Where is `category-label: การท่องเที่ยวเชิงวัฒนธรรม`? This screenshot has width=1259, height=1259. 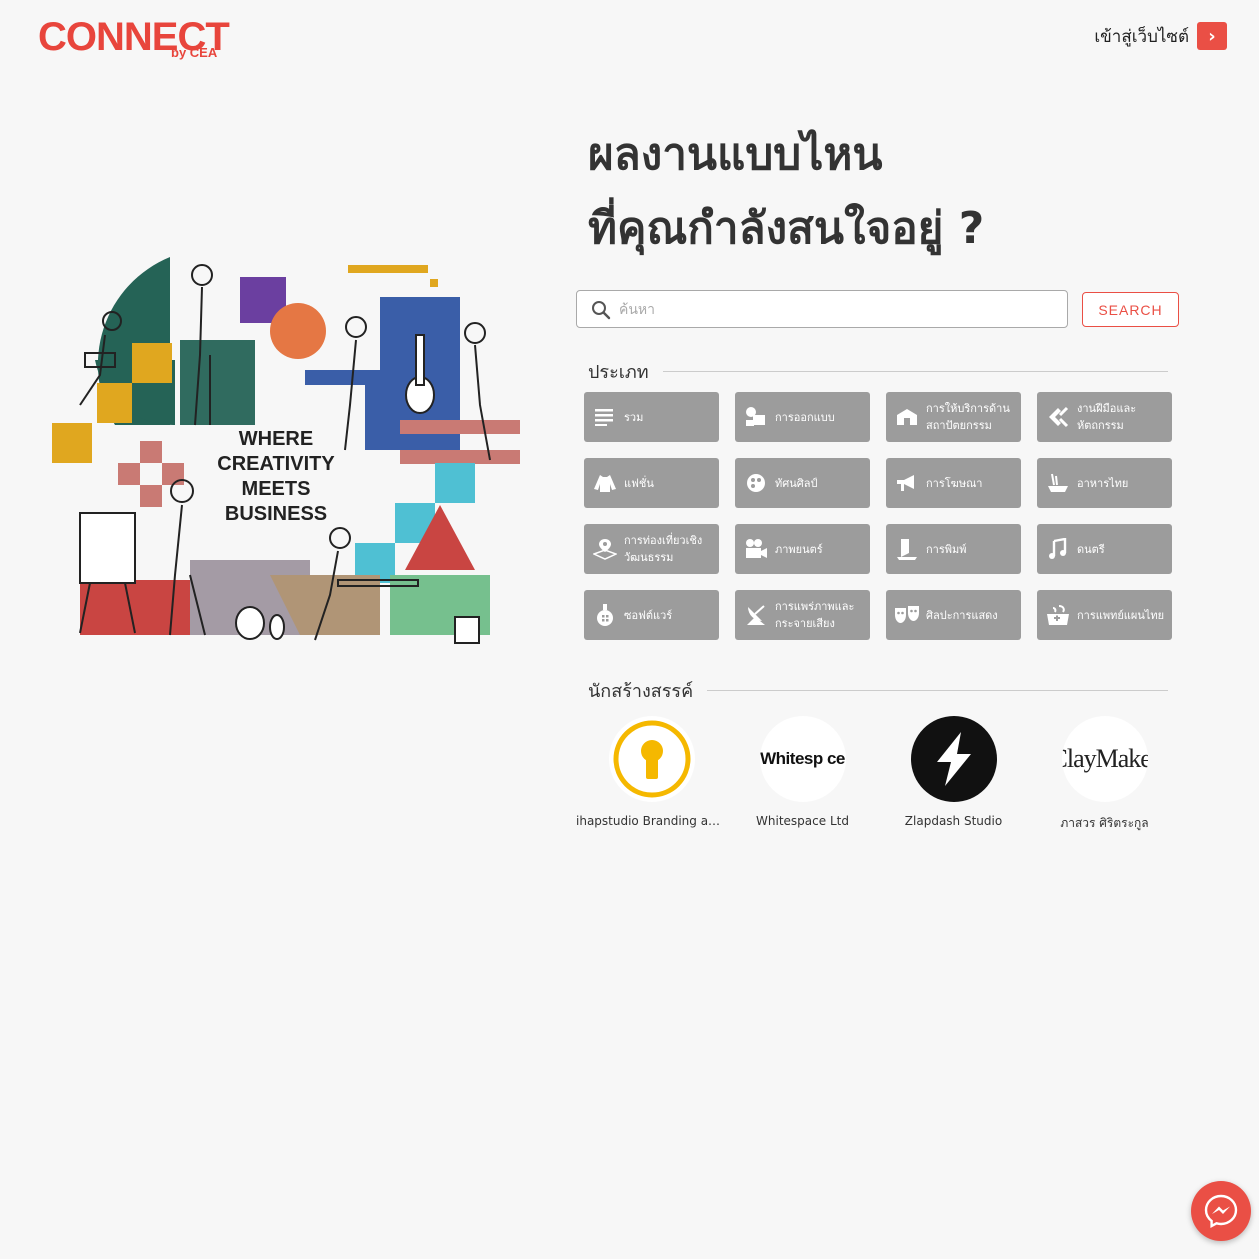 category-label: การท่องเที่ยวเชิงวัฒนธรรม is located at coordinates (663, 549).